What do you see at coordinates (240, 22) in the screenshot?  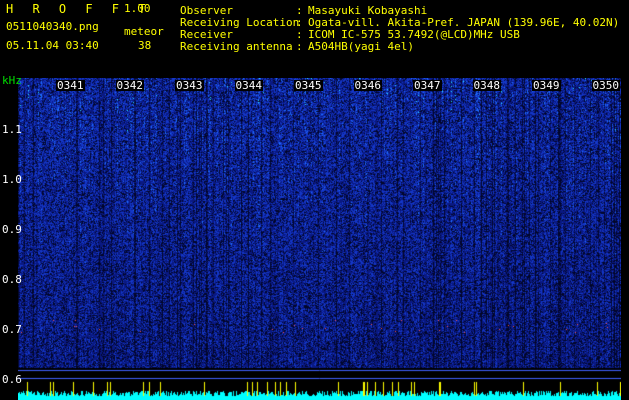 I see `meta-key-location: Receiving Location` at bounding box center [240, 22].